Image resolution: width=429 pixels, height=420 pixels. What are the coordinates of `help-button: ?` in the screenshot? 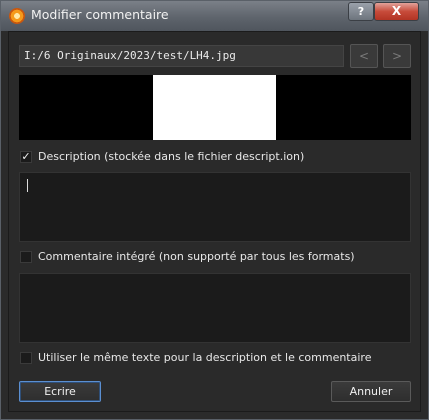 It's located at (361, 11).